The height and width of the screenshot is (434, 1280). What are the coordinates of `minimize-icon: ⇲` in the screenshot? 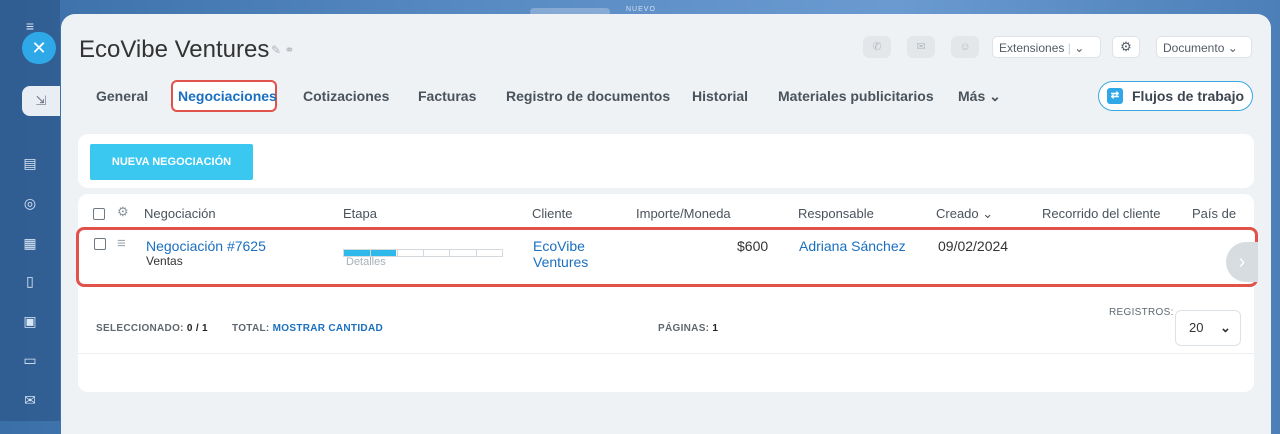 It's located at (41, 100).